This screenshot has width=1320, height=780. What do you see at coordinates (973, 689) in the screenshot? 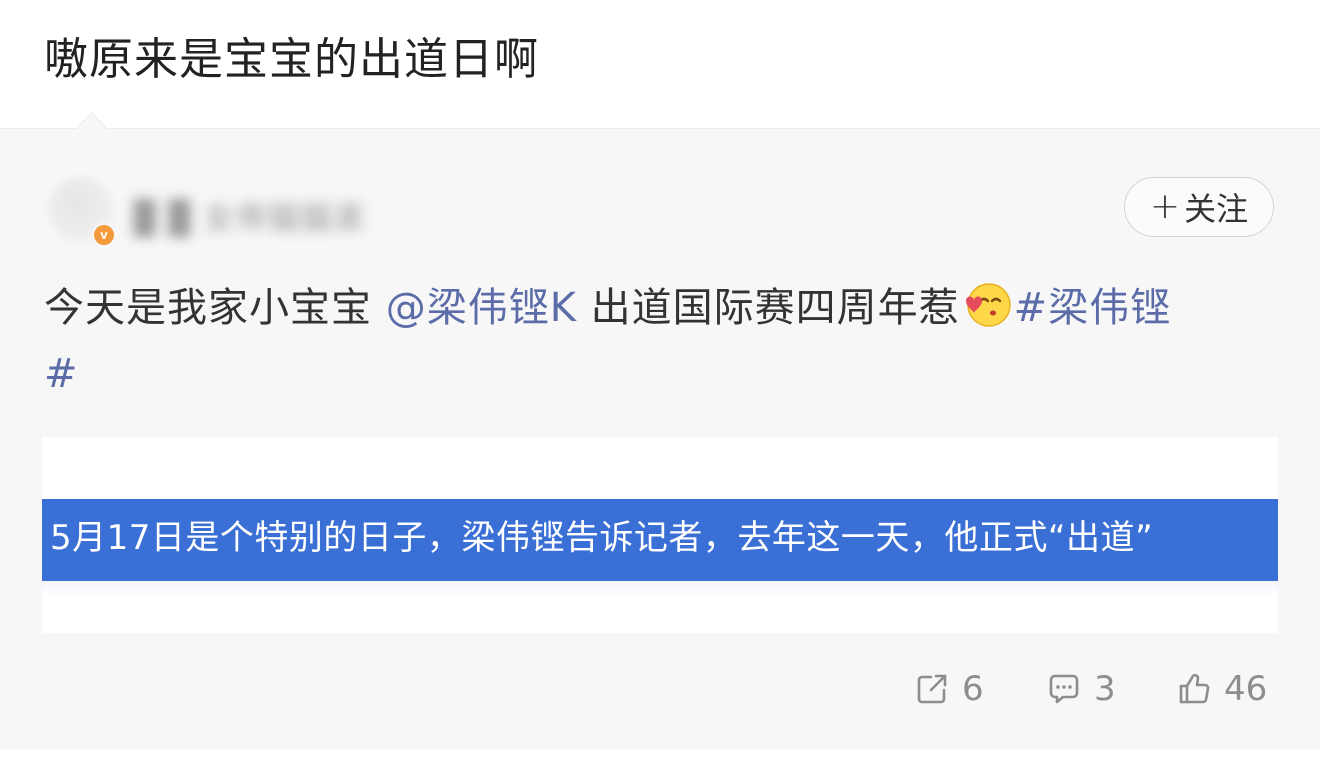
I see `repost-count: 6` at bounding box center [973, 689].